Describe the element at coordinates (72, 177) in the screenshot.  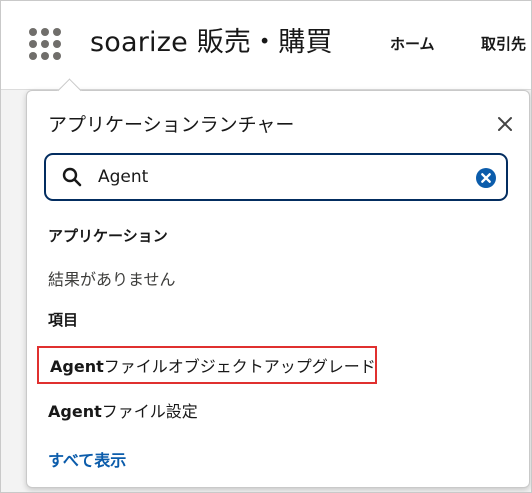
I see `search-icon` at that location.